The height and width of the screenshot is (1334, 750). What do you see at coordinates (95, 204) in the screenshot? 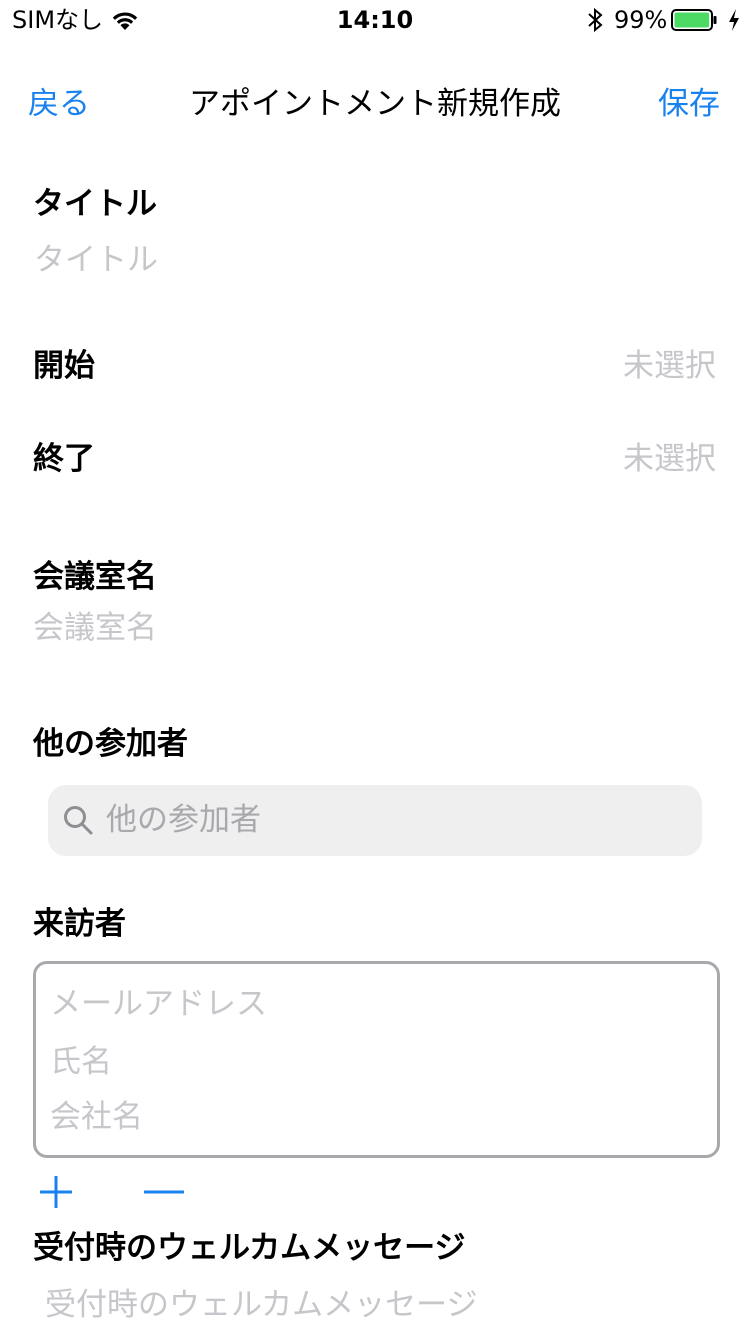
I see `title-label: タイトル` at bounding box center [95, 204].